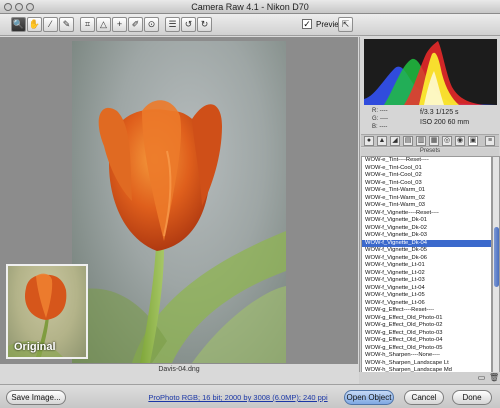 This screenshot has height=408, width=500. Describe the element at coordinates (460, 141) in the screenshot. I see `tab-snapshots: ◉` at that location.